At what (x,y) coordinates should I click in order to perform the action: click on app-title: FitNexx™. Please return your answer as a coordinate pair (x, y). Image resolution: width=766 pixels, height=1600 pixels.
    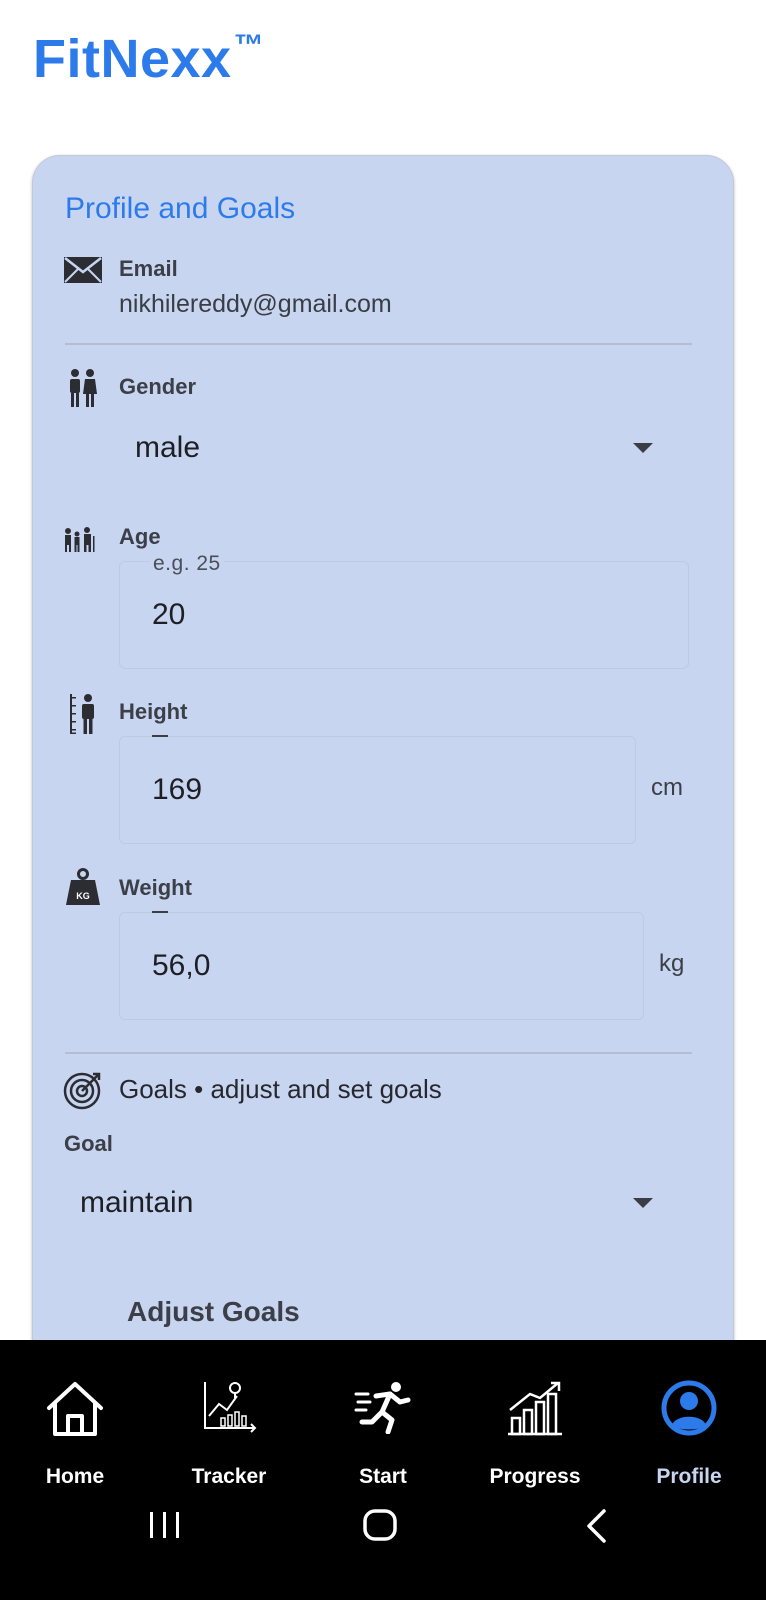
    Looking at the image, I should click on (149, 59).